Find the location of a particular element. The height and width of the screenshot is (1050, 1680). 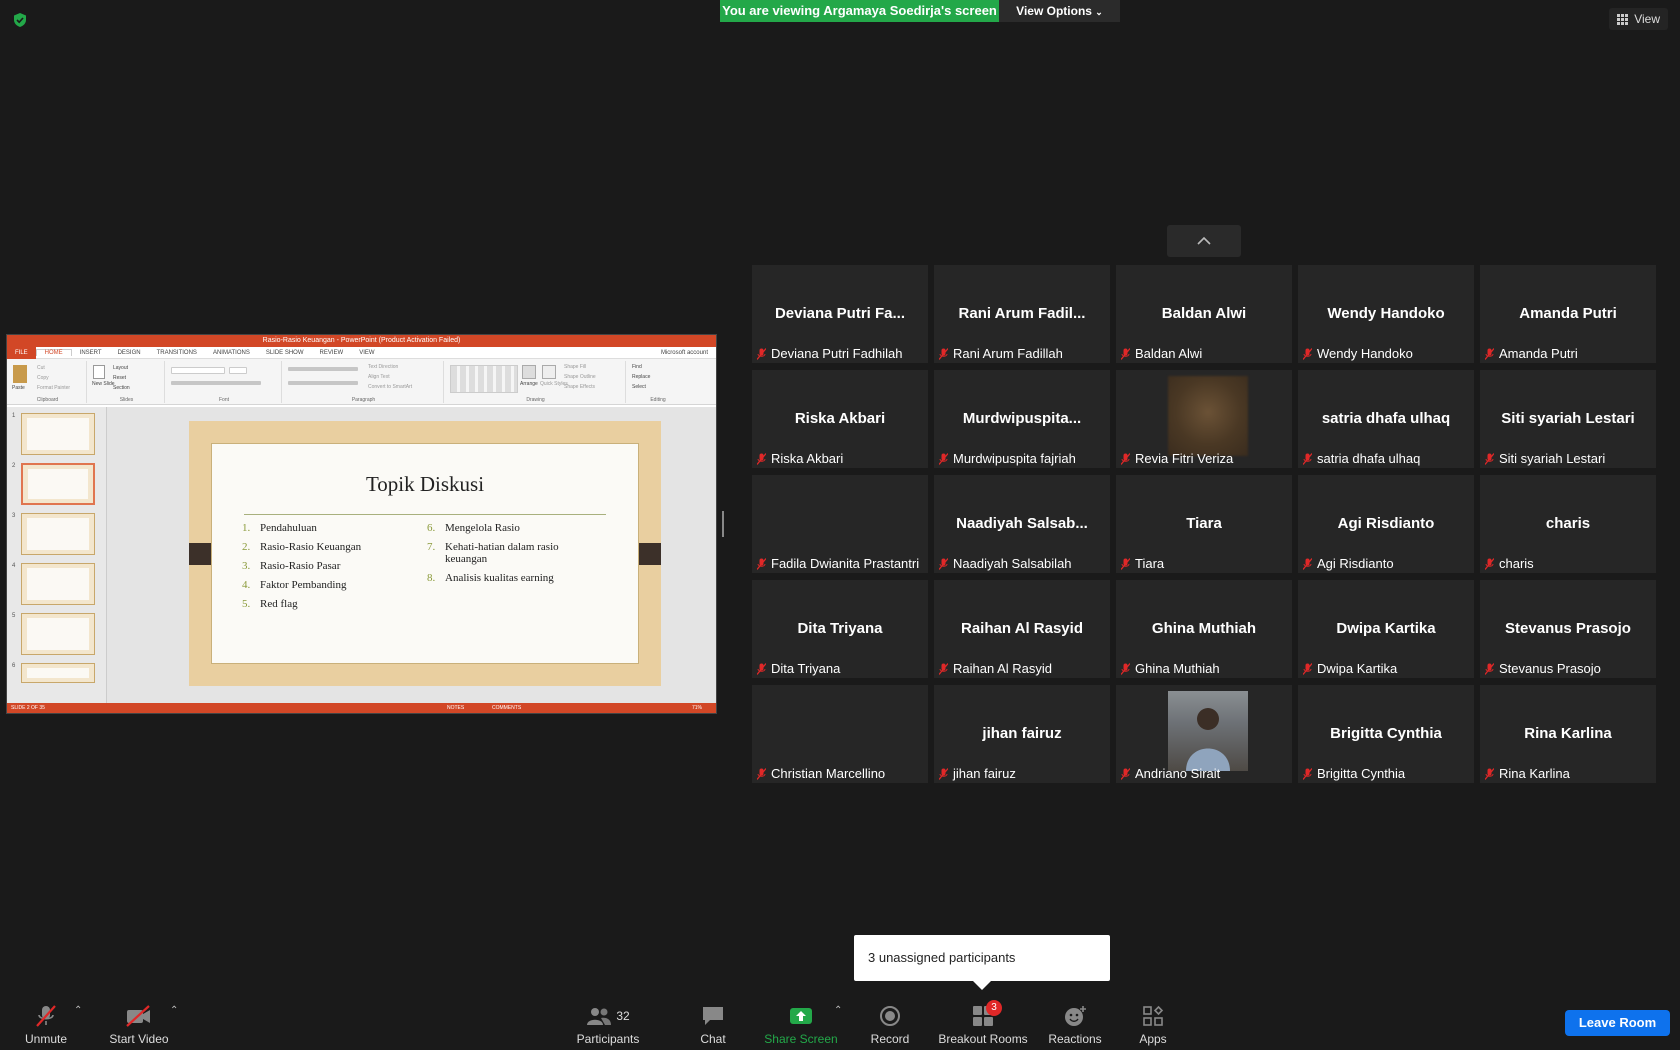

participants-button: 32 Participants is located at coordinates (608, 1023).